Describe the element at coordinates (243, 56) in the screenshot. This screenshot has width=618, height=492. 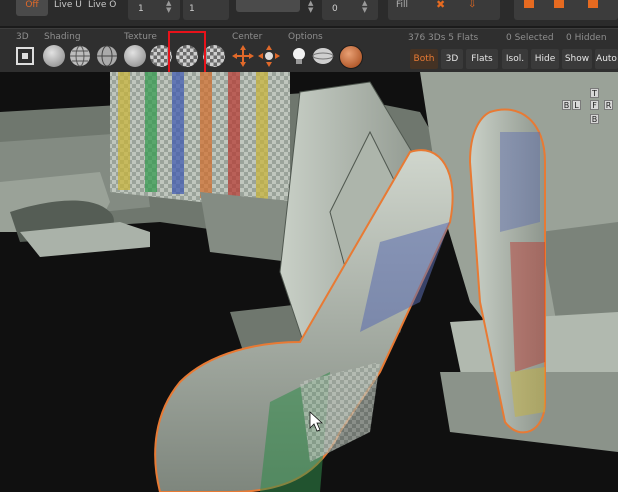
I see `center-move-icon` at that location.